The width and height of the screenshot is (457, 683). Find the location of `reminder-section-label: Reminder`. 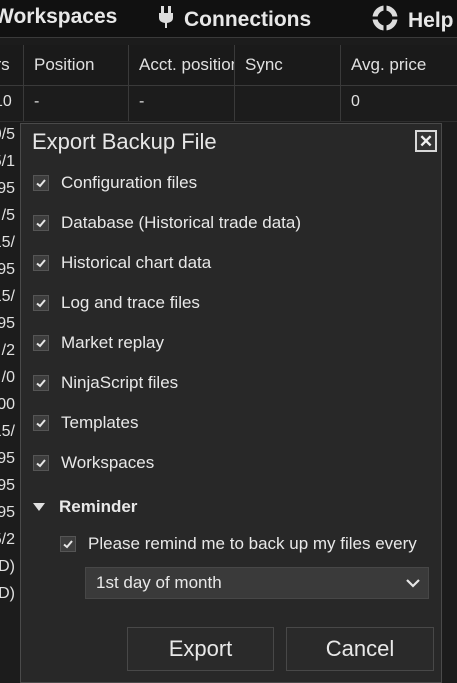

reminder-section-label: Reminder is located at coordinates (98, 506).